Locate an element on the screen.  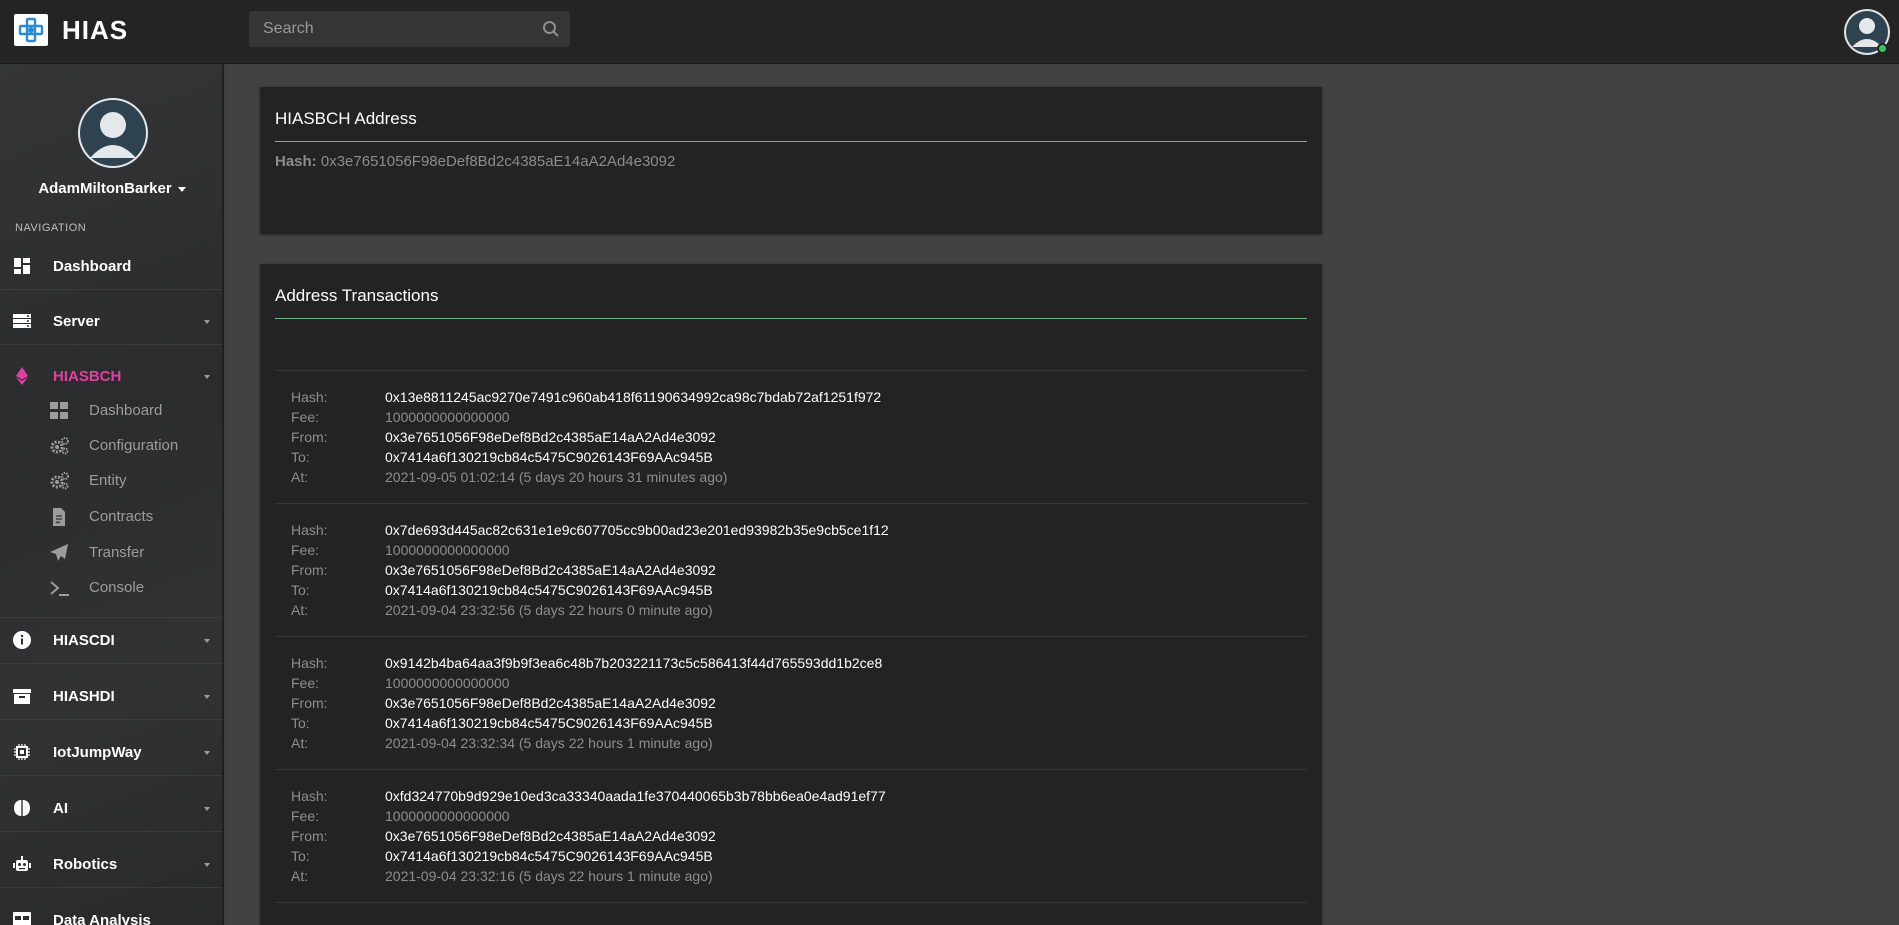
sidebar-subitem-label: Dashboard is located at coordinates (126, 410).